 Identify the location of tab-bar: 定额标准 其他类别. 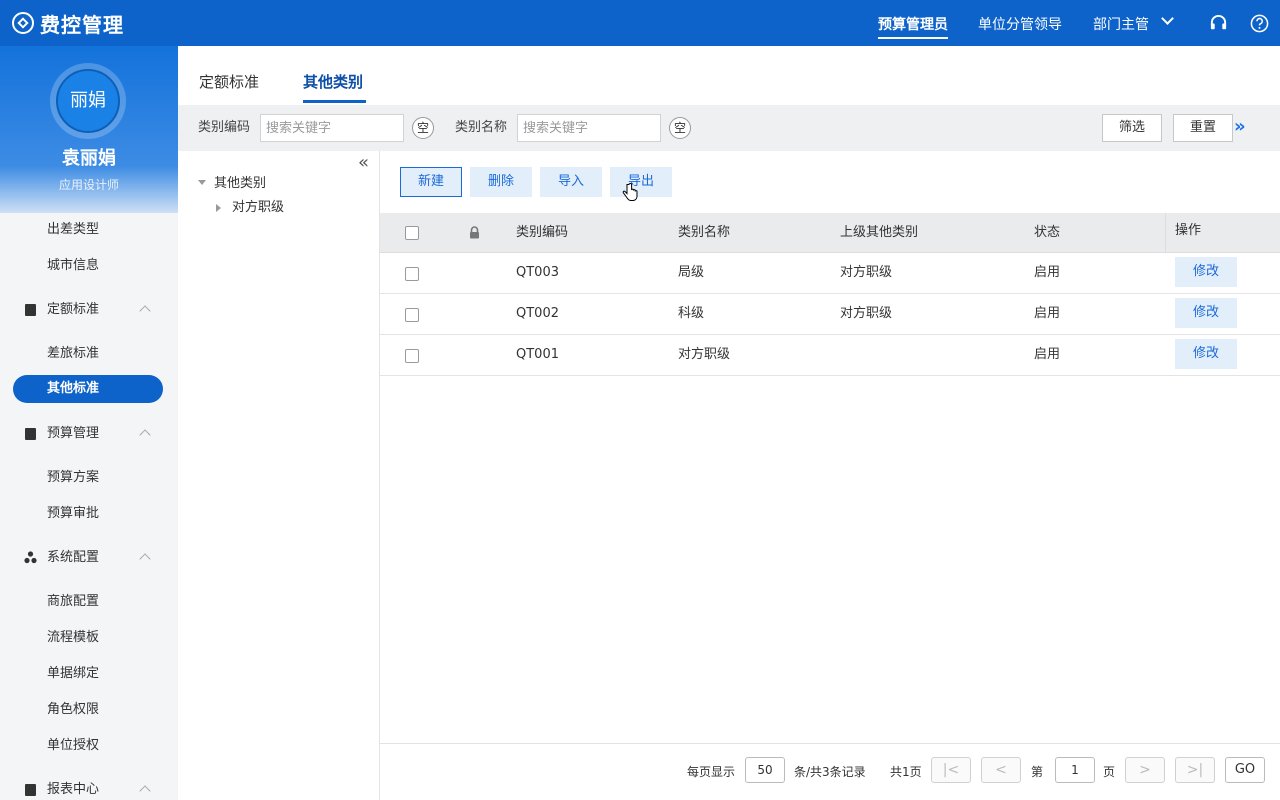
(729, 74).